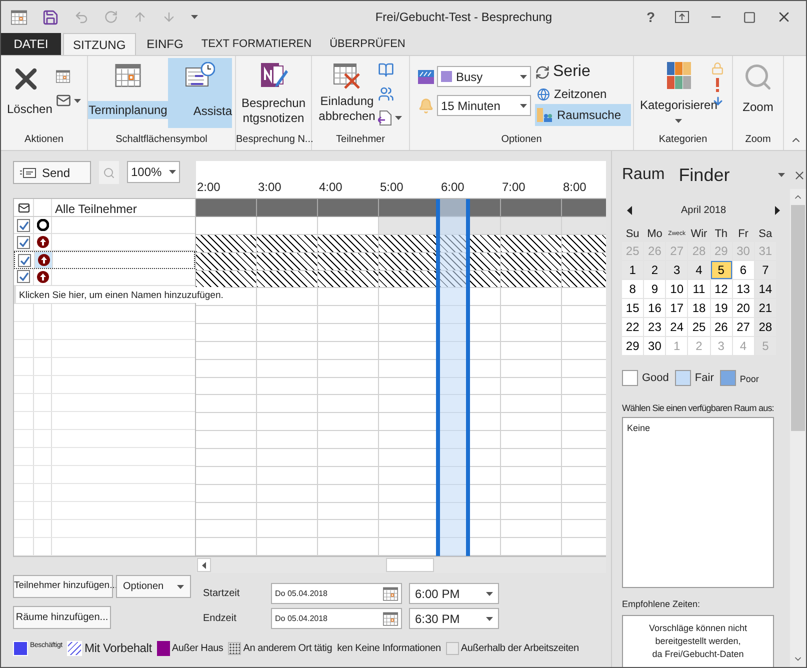 This screenshot has height=668, width=807. Describe the element at coordinates (118, 648) in the screenshot. I see `legend-label: Mit Vorbehalt` at that location.